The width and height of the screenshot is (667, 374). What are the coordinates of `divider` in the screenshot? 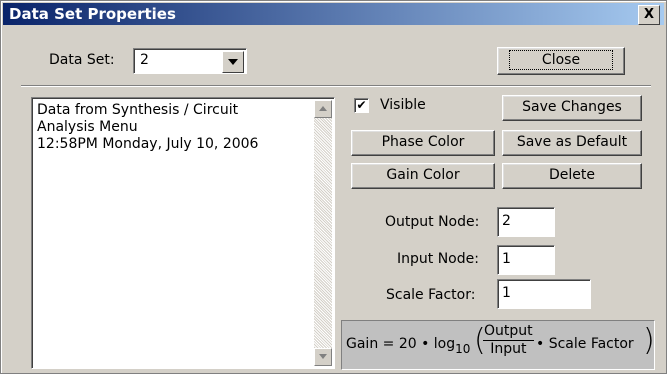 It's located at (336, 86).